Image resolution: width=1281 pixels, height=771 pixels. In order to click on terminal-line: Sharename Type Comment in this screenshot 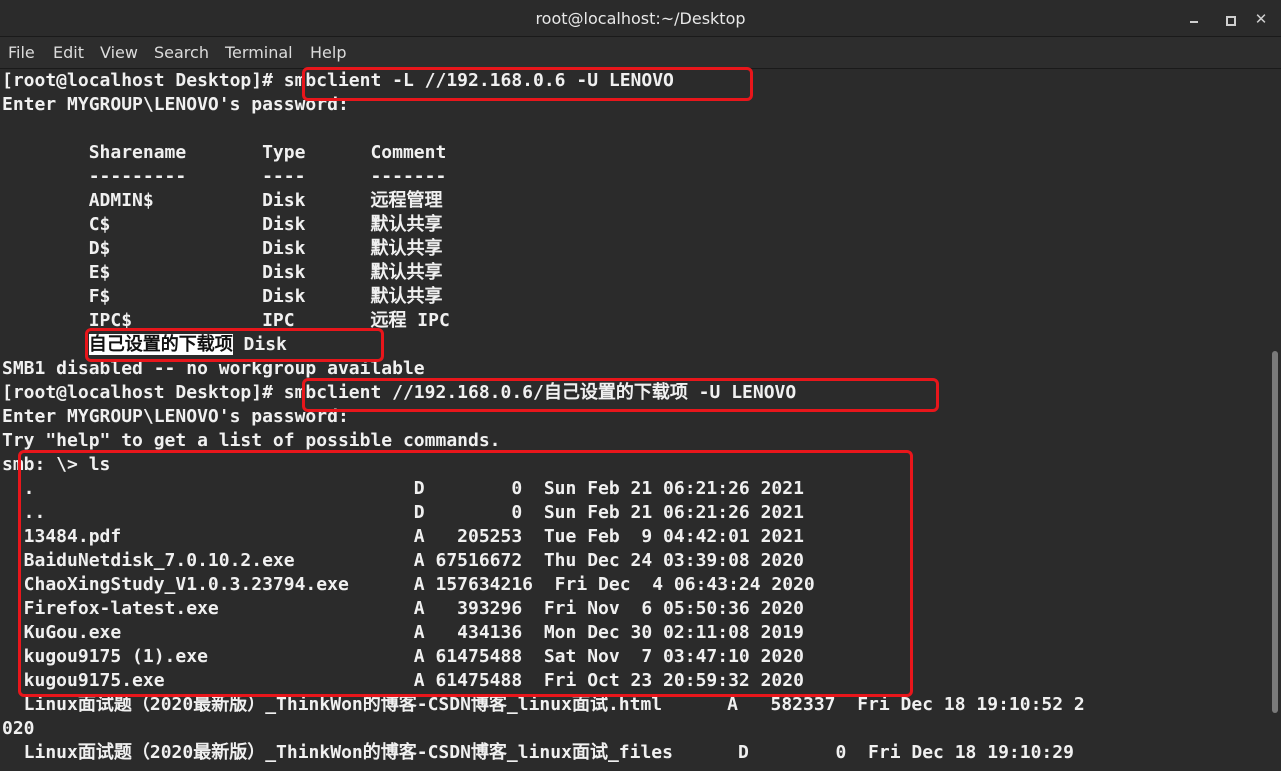, I will do `click(224, 152)`.